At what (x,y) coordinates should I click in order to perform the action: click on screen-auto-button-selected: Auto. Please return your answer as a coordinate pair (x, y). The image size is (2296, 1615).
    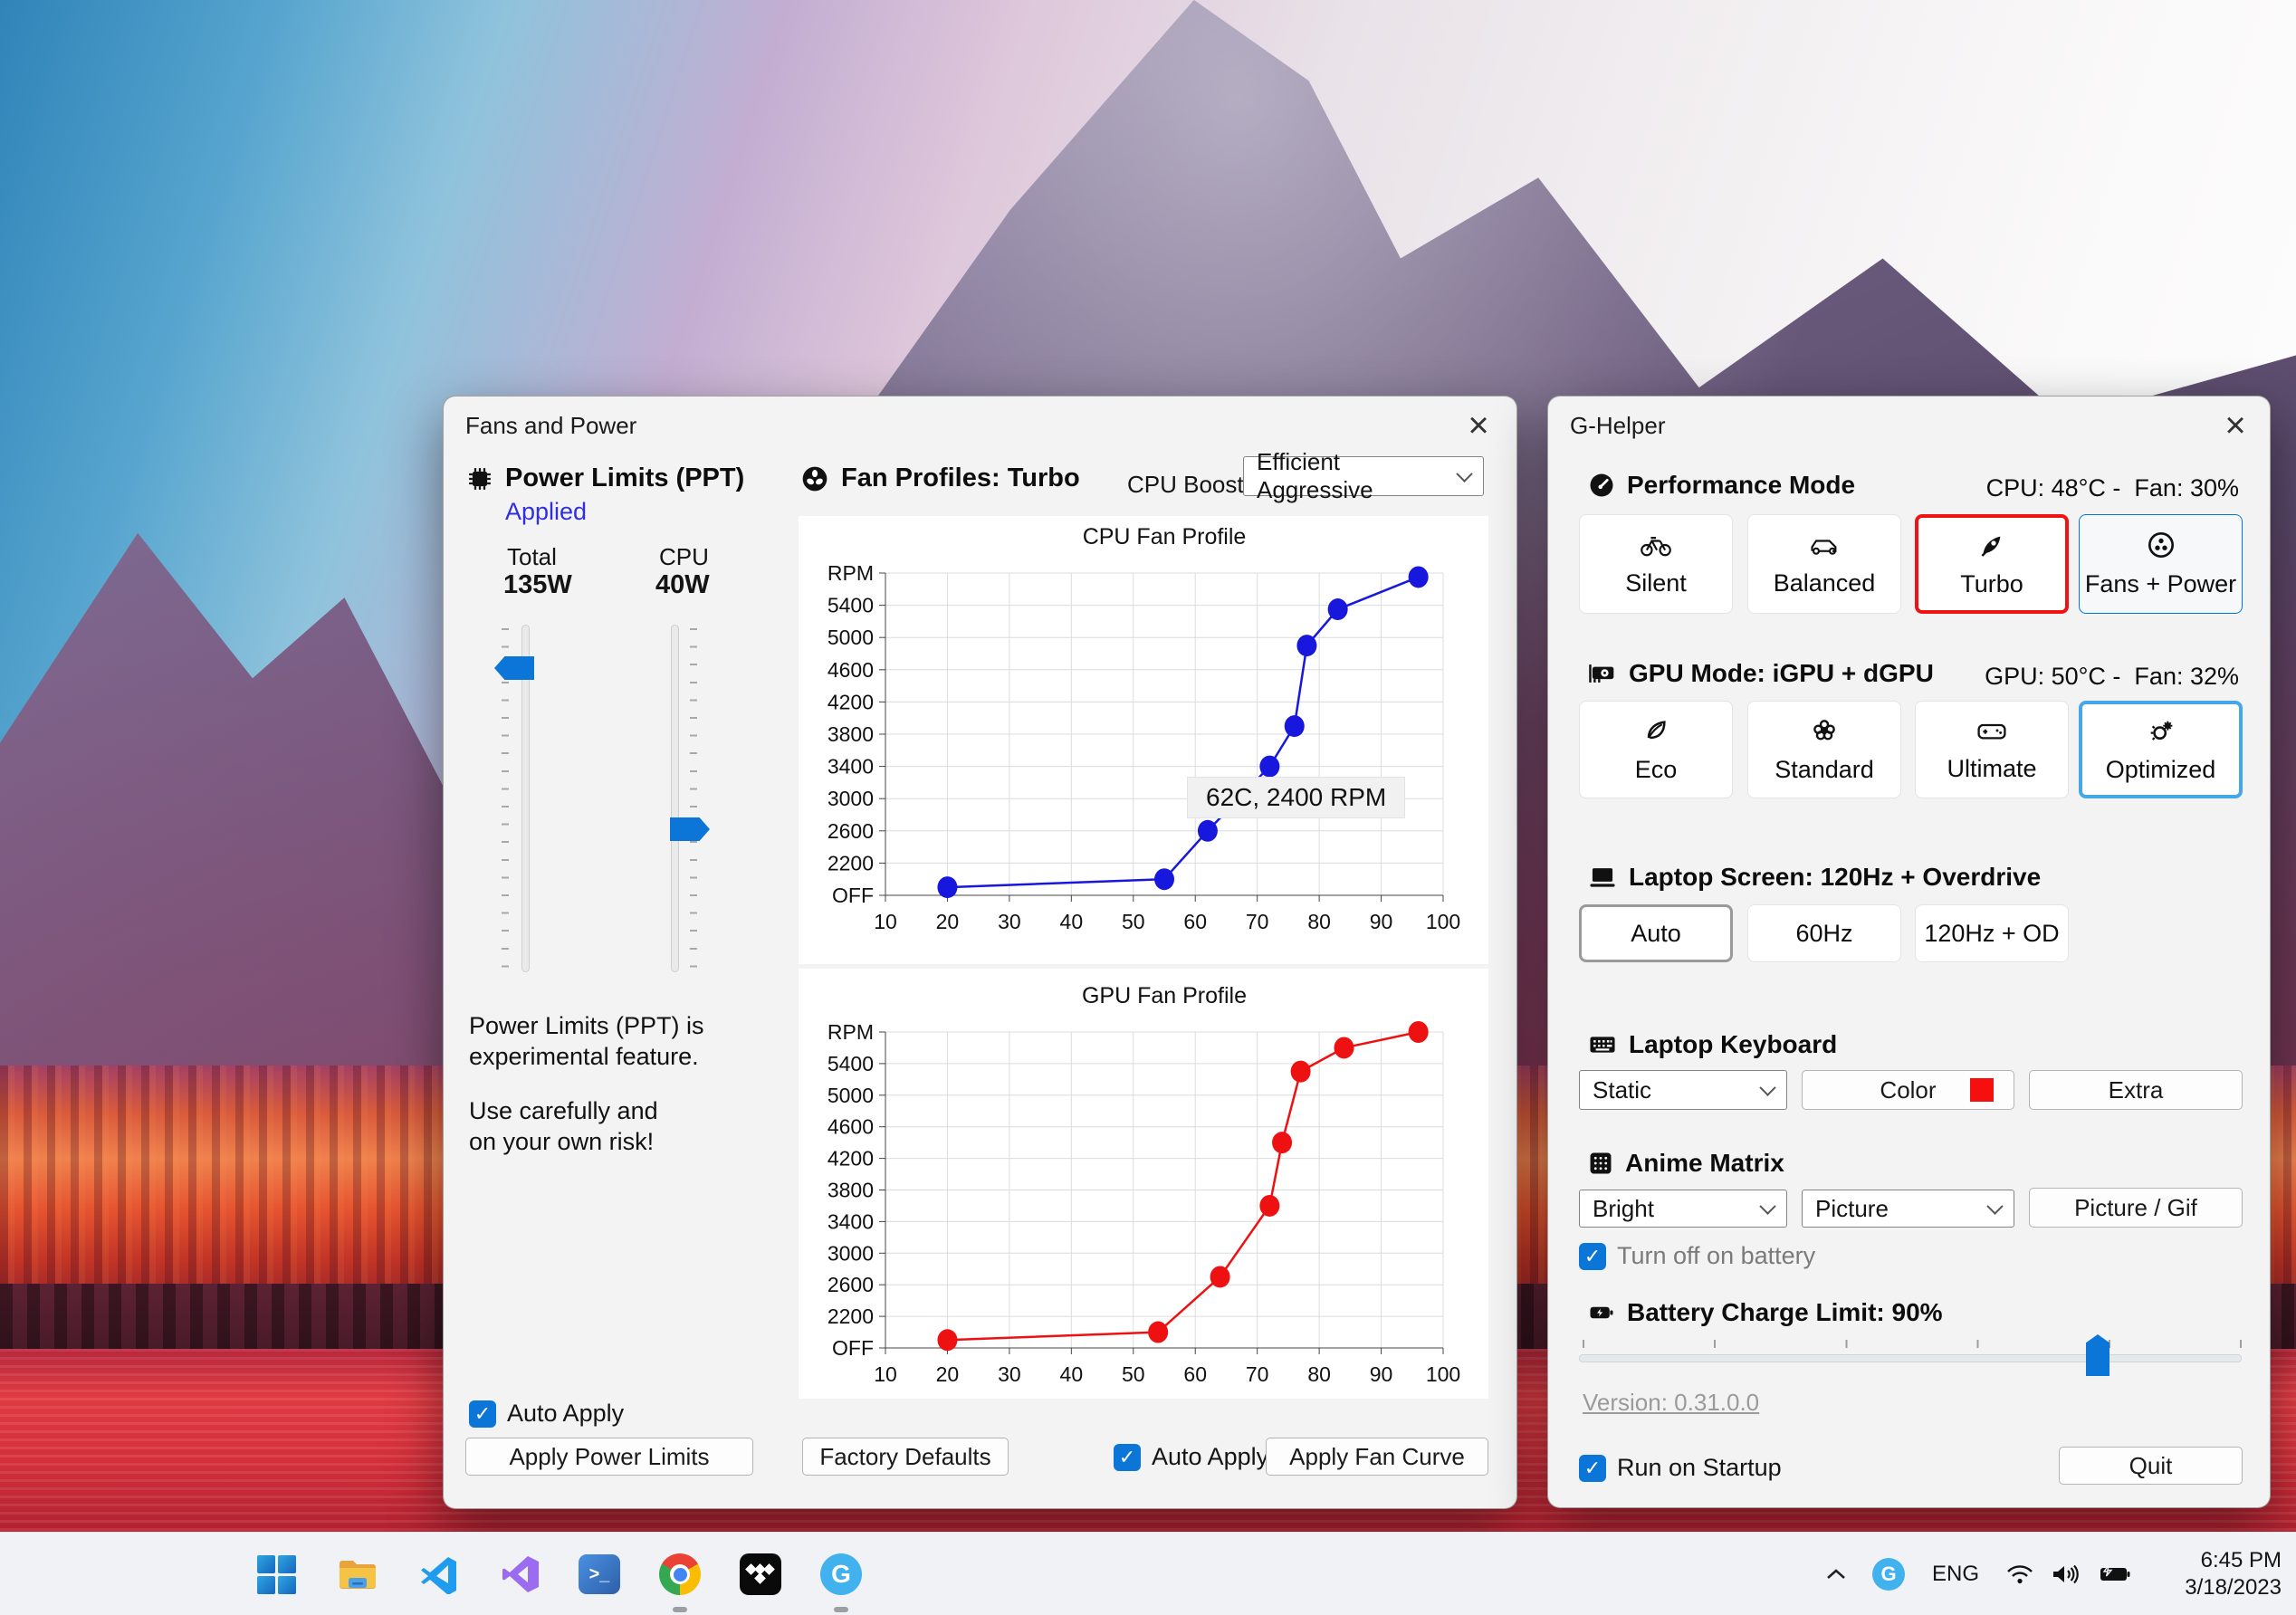
    Looking at the image, I should click on (1656, 933).